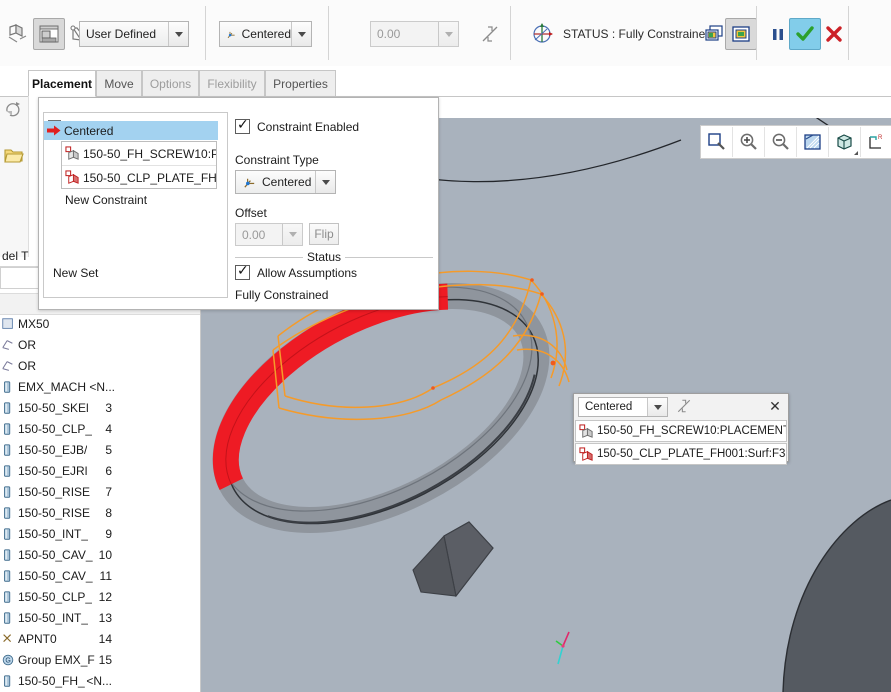  What do you see at coordinates (277, 160) in the screenshot?
I see `constraint-type-label: Constraint Type` at bounding box center [277, 160].